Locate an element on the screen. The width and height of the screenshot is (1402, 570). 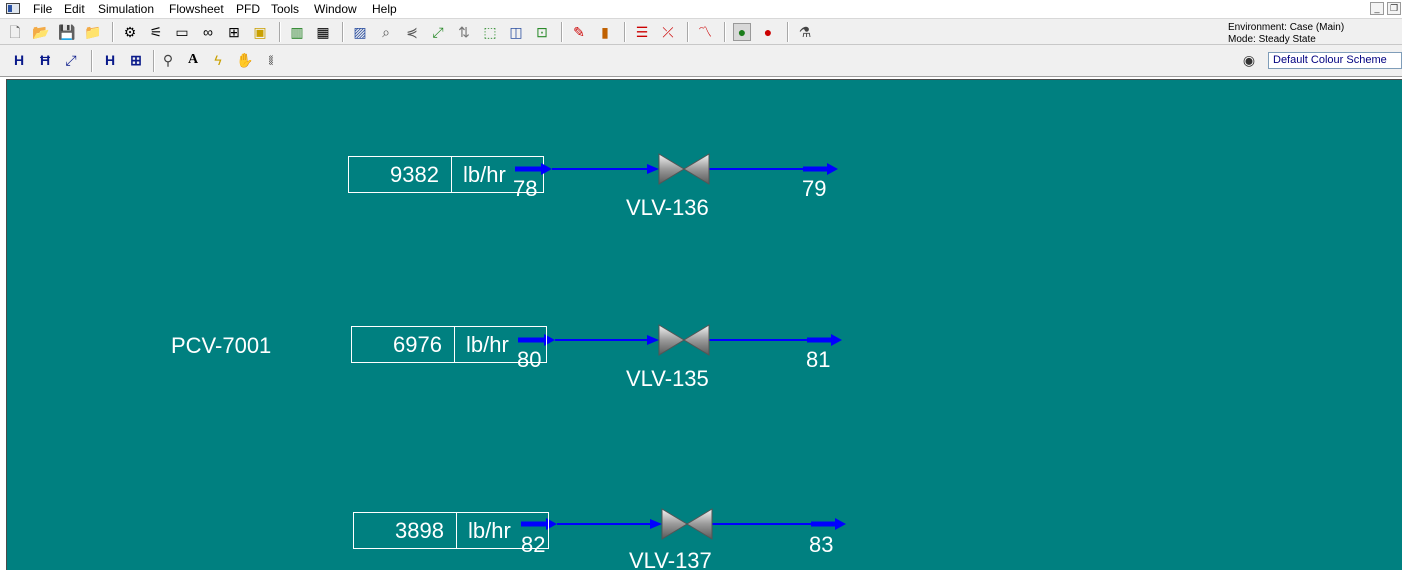
zoom-doc-icon: ⌕ is located at coordinates (386, 32).